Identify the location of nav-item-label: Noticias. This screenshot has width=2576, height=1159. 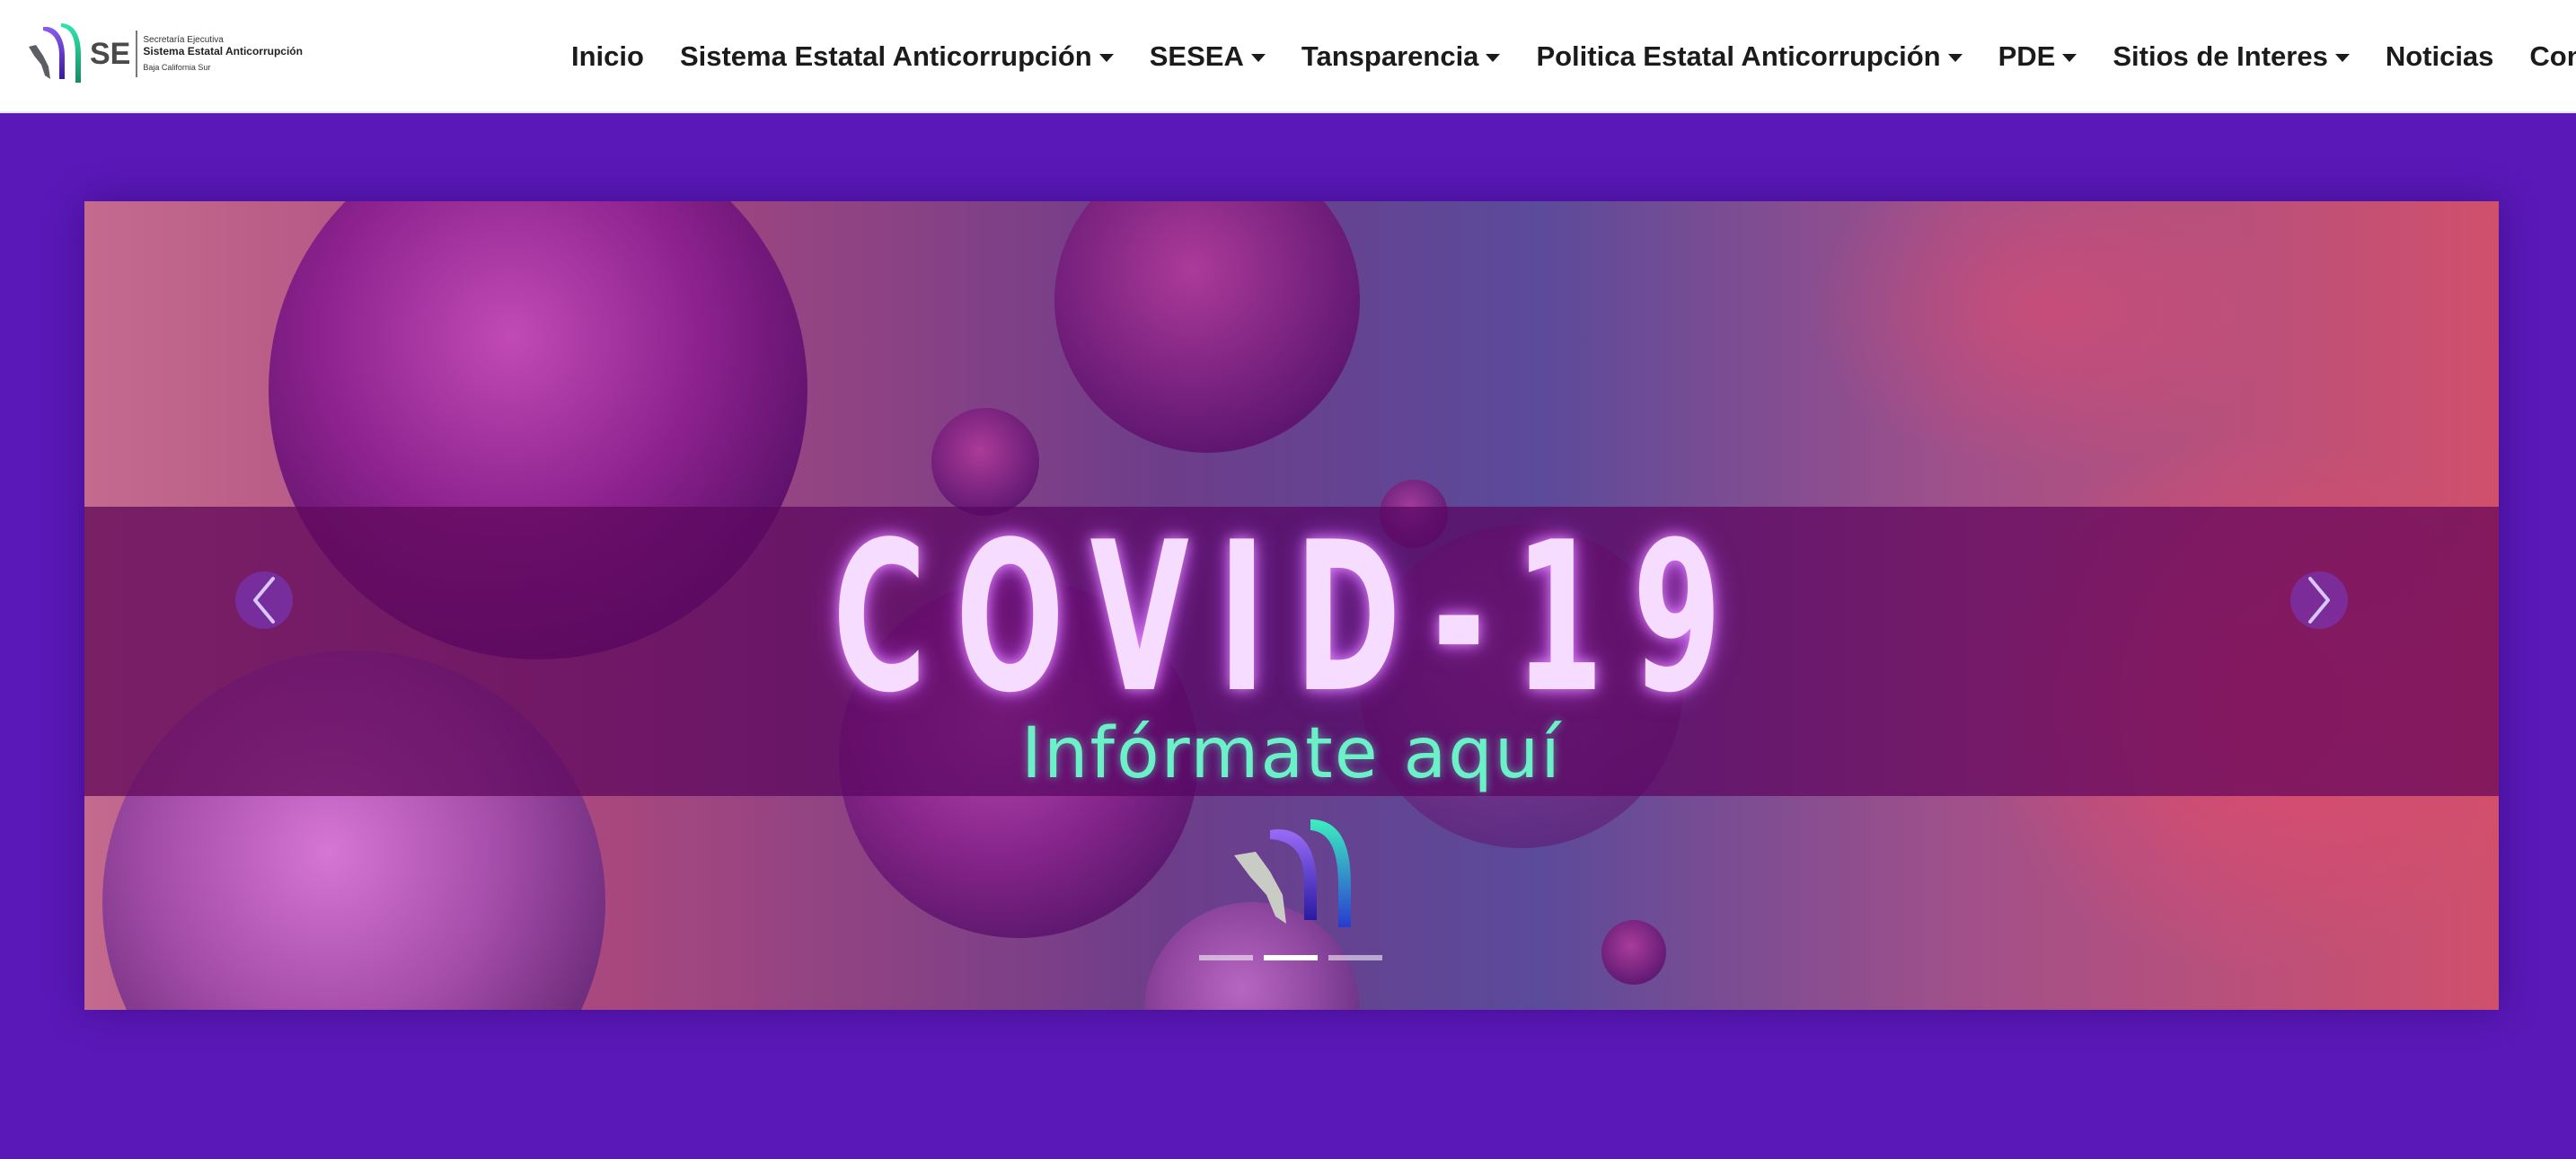
(2439, 56).